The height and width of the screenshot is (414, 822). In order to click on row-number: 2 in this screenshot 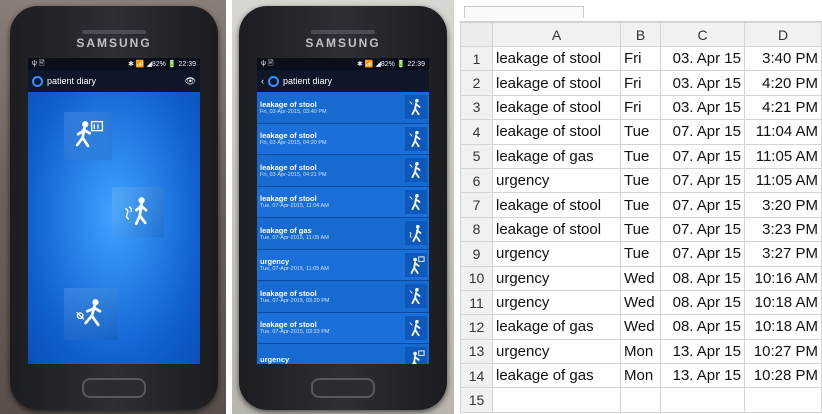, I will do `click(476, 83)`.